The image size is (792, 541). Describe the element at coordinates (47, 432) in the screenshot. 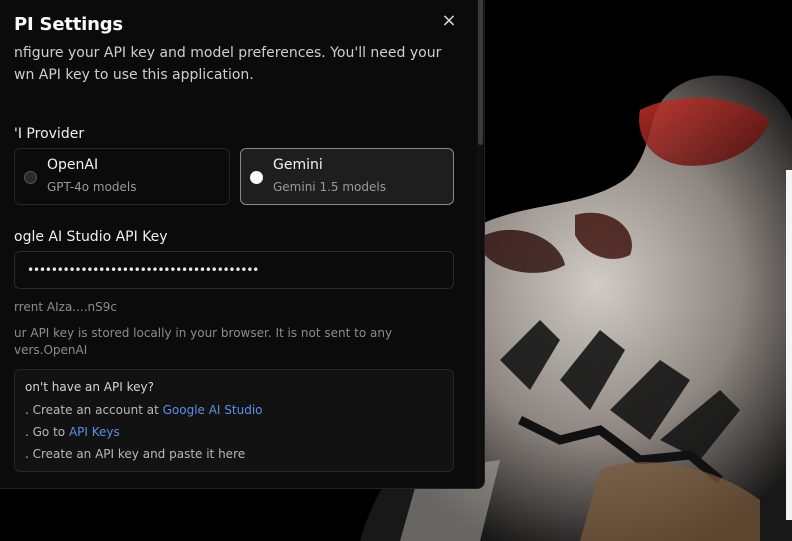

I see `help-step-2-text: . Go to` at that location.